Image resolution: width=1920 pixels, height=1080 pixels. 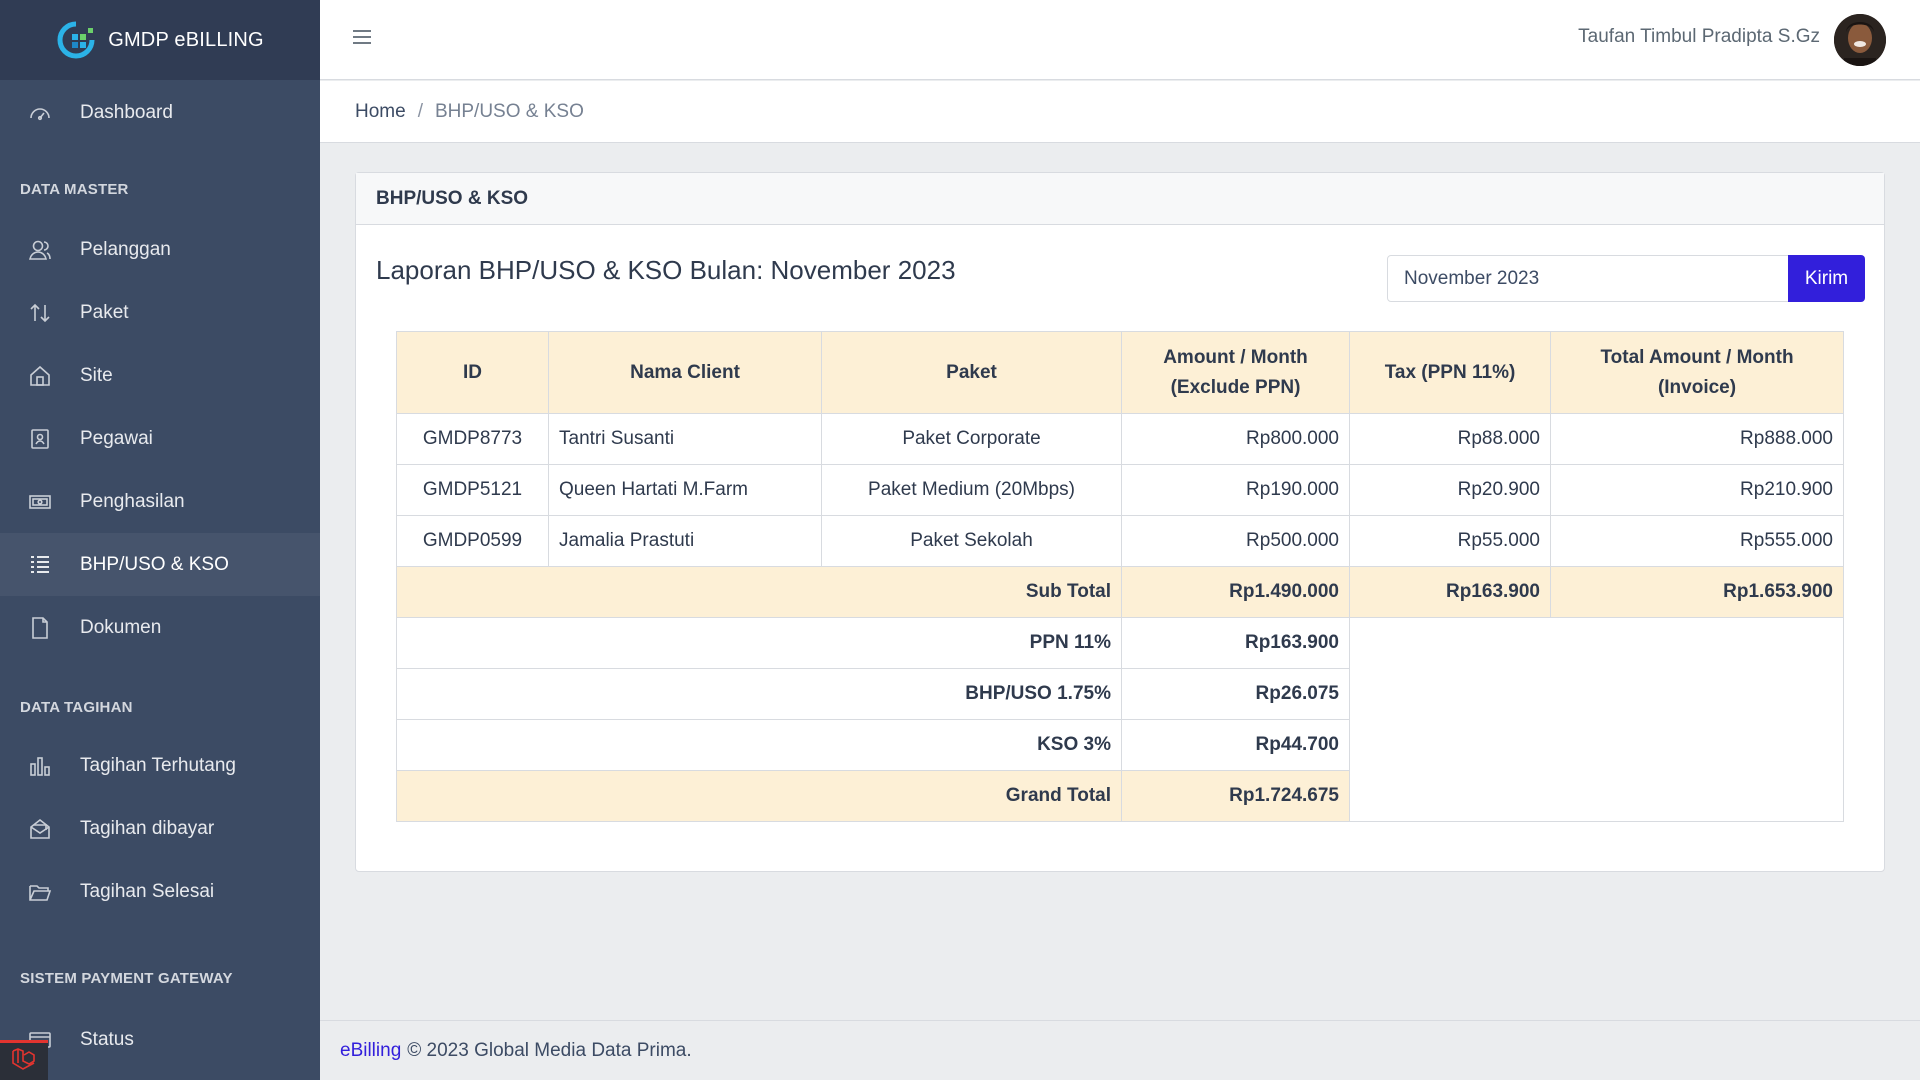 I want to click on brand-logo-icon, so click(x=76, y=40).